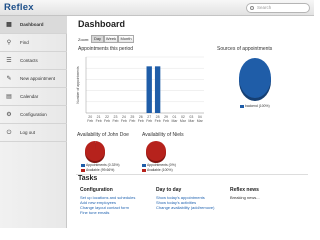  I want to click on x-tick-label: 01 Mar, so click(174, 119).